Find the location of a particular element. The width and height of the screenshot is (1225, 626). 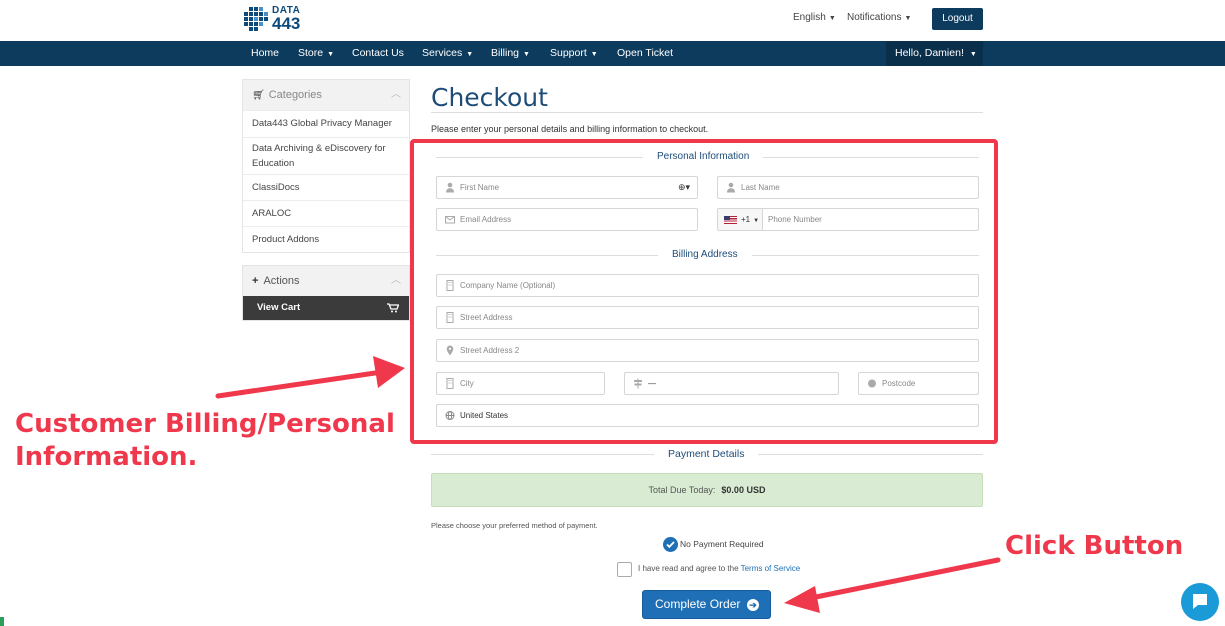

arrow-to-form is located at coordinates (310, 377).